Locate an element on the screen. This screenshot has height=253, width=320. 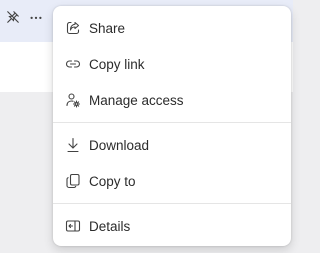
menu-item-copy-to: Copy to is located at coordinates (172, 181).